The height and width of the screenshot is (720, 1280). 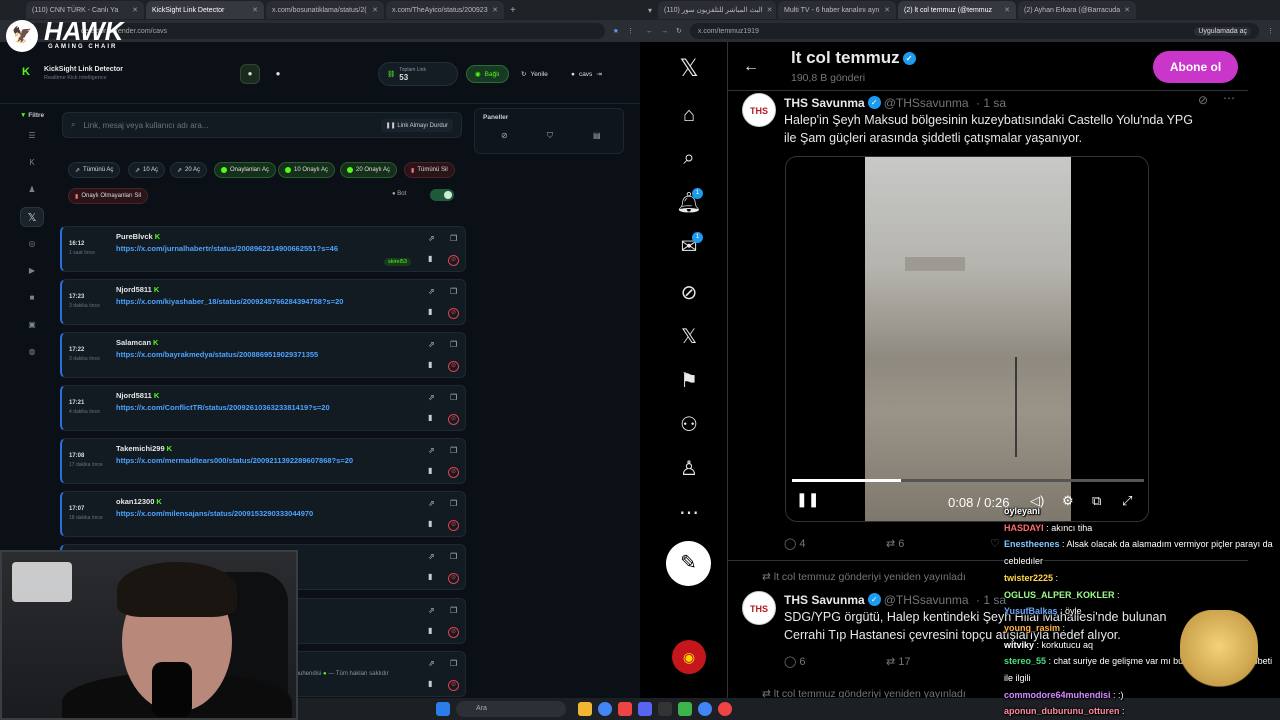 What do you see at coordinates (665, 709) in the screenshot?
I see `obs-icon` at bounding box center [665, 709].